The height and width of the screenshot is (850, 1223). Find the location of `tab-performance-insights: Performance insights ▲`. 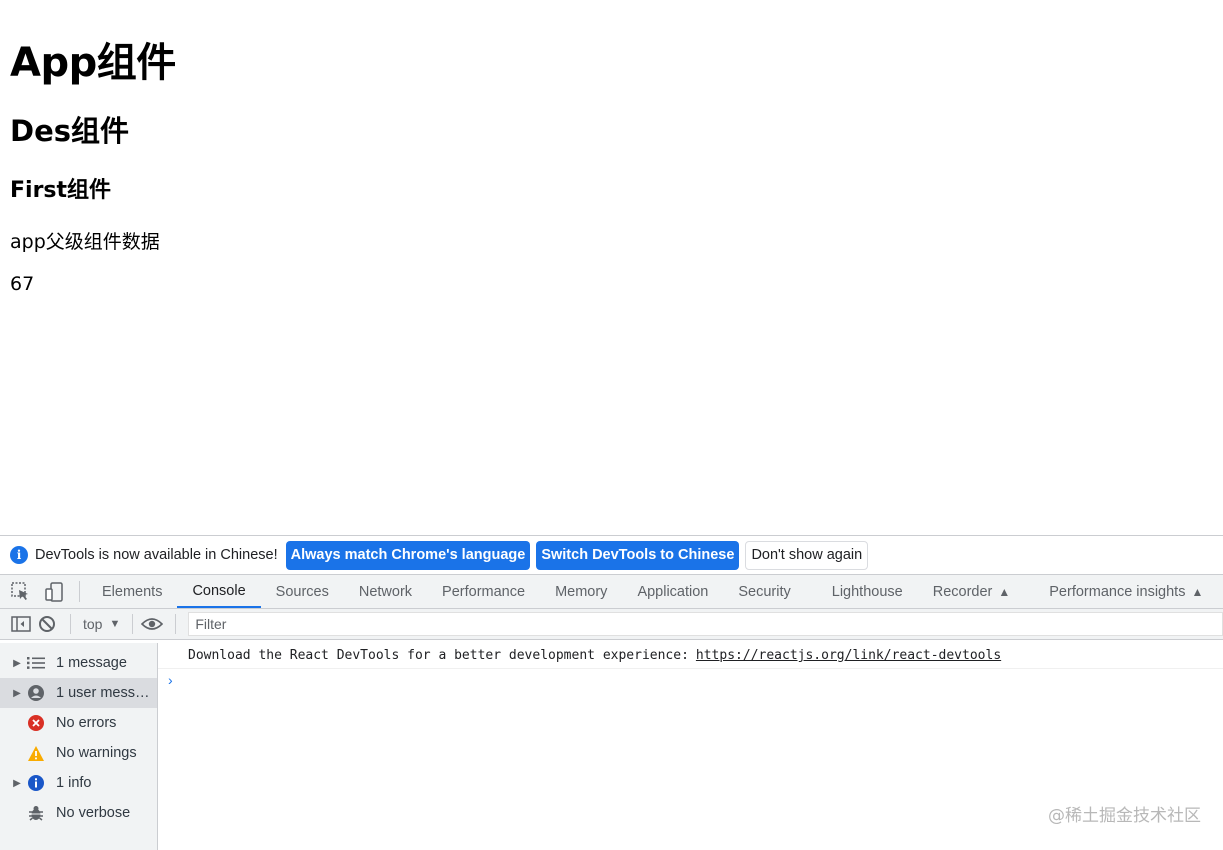

tab-performance-insights: Performance insights ▲ is located at coordinates (1121, 591).